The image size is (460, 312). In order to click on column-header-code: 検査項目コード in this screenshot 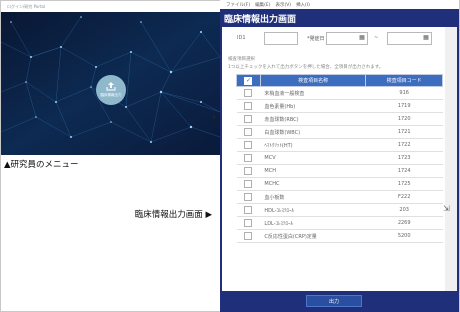, I will do `click(404, 80)`.